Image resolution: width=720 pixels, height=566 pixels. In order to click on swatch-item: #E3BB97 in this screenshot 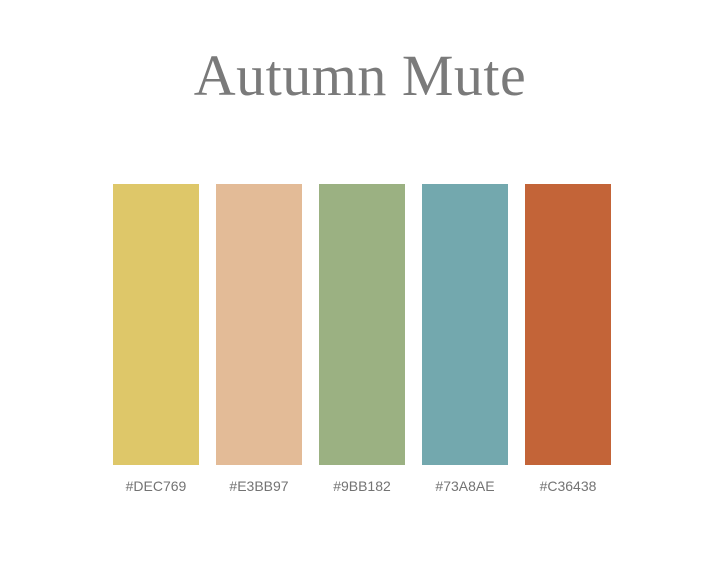, I will do `click(259, 339)`.